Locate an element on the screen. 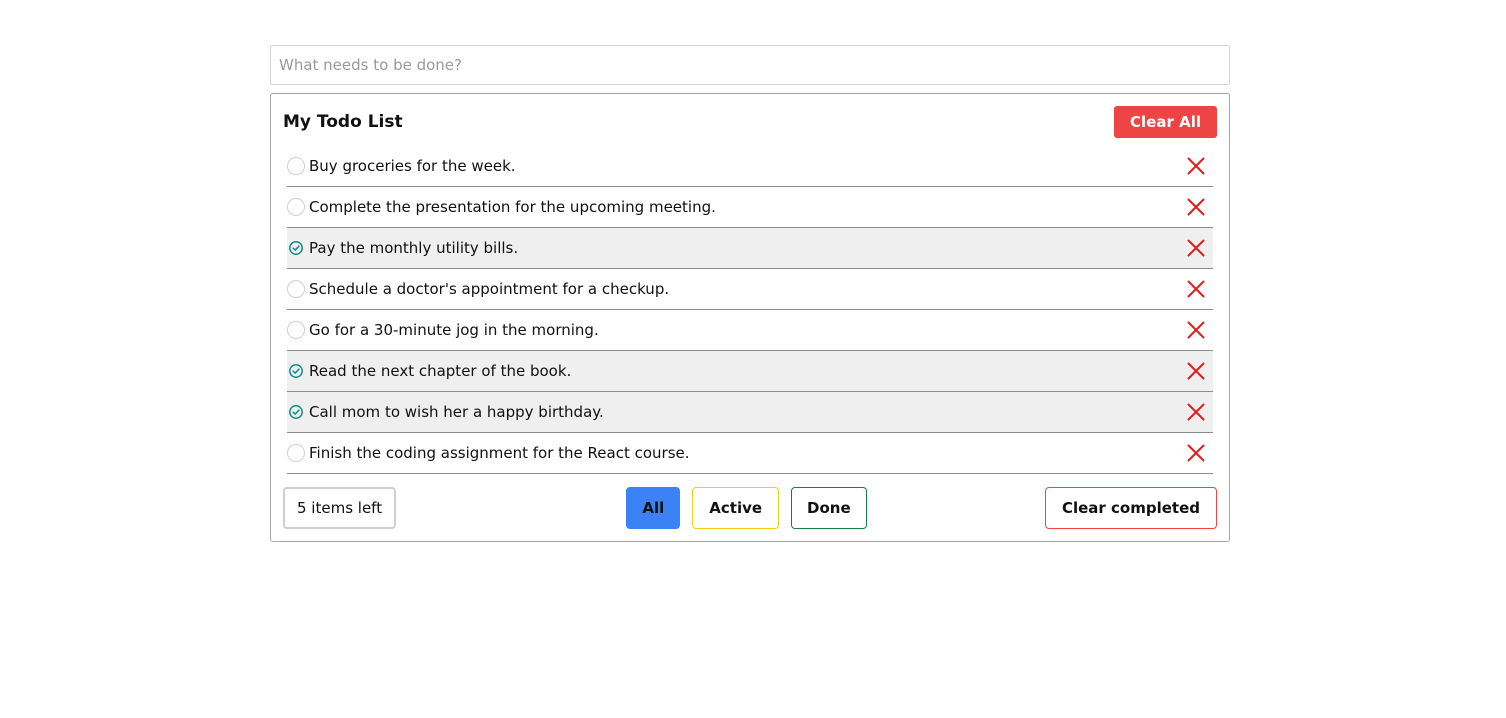  todo-text: Pay the monthly utility bills. is located at coordinates (414, 248).